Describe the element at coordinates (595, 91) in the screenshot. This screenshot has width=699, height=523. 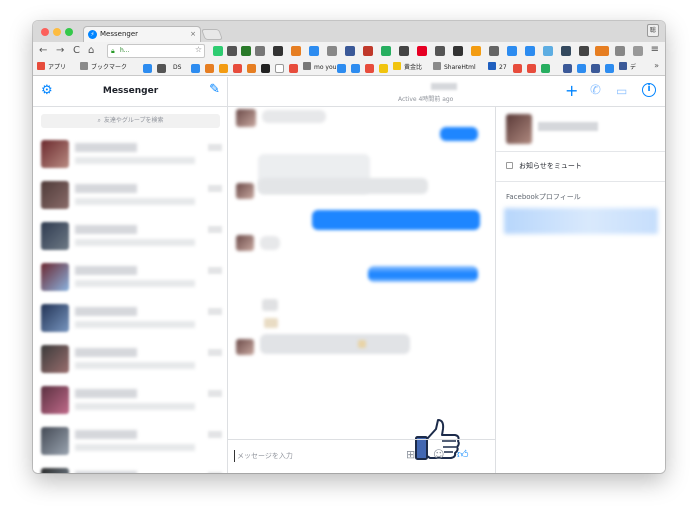
I see `voice-call-icon: ✆` at that location.